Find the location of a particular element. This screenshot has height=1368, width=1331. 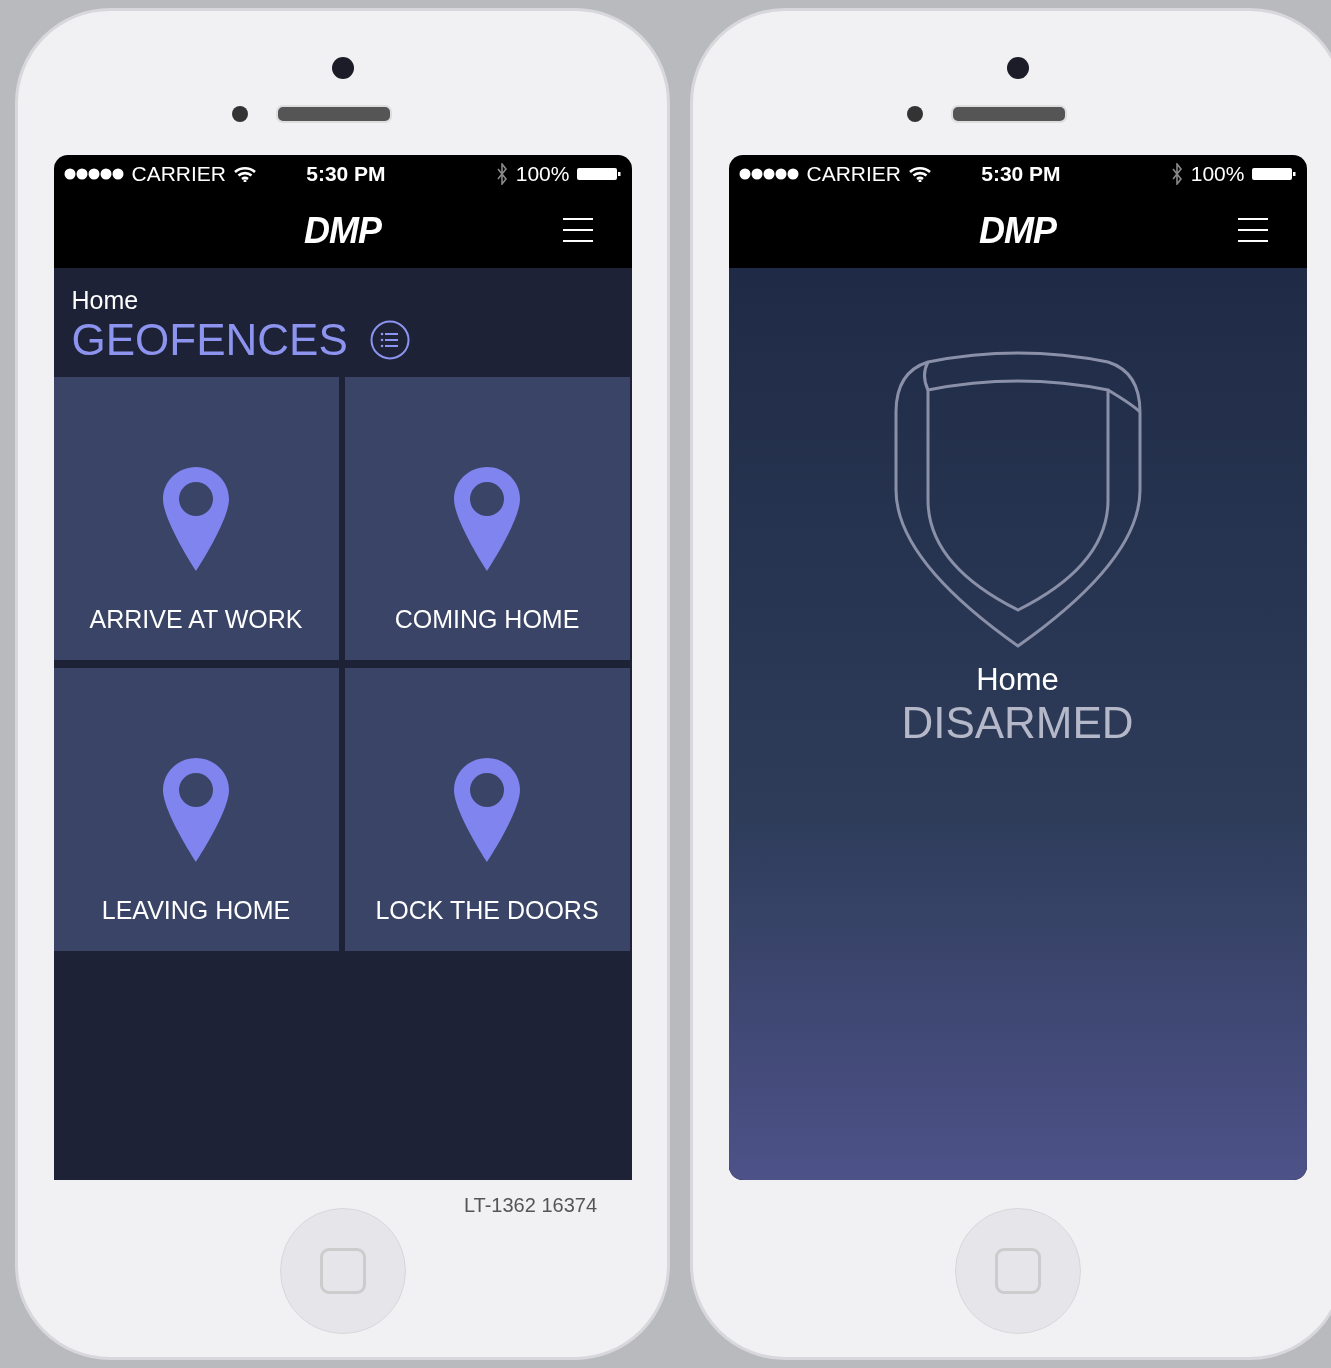

geofence-tile: LOCK THE DOORS is located at coordinates (487, 809).